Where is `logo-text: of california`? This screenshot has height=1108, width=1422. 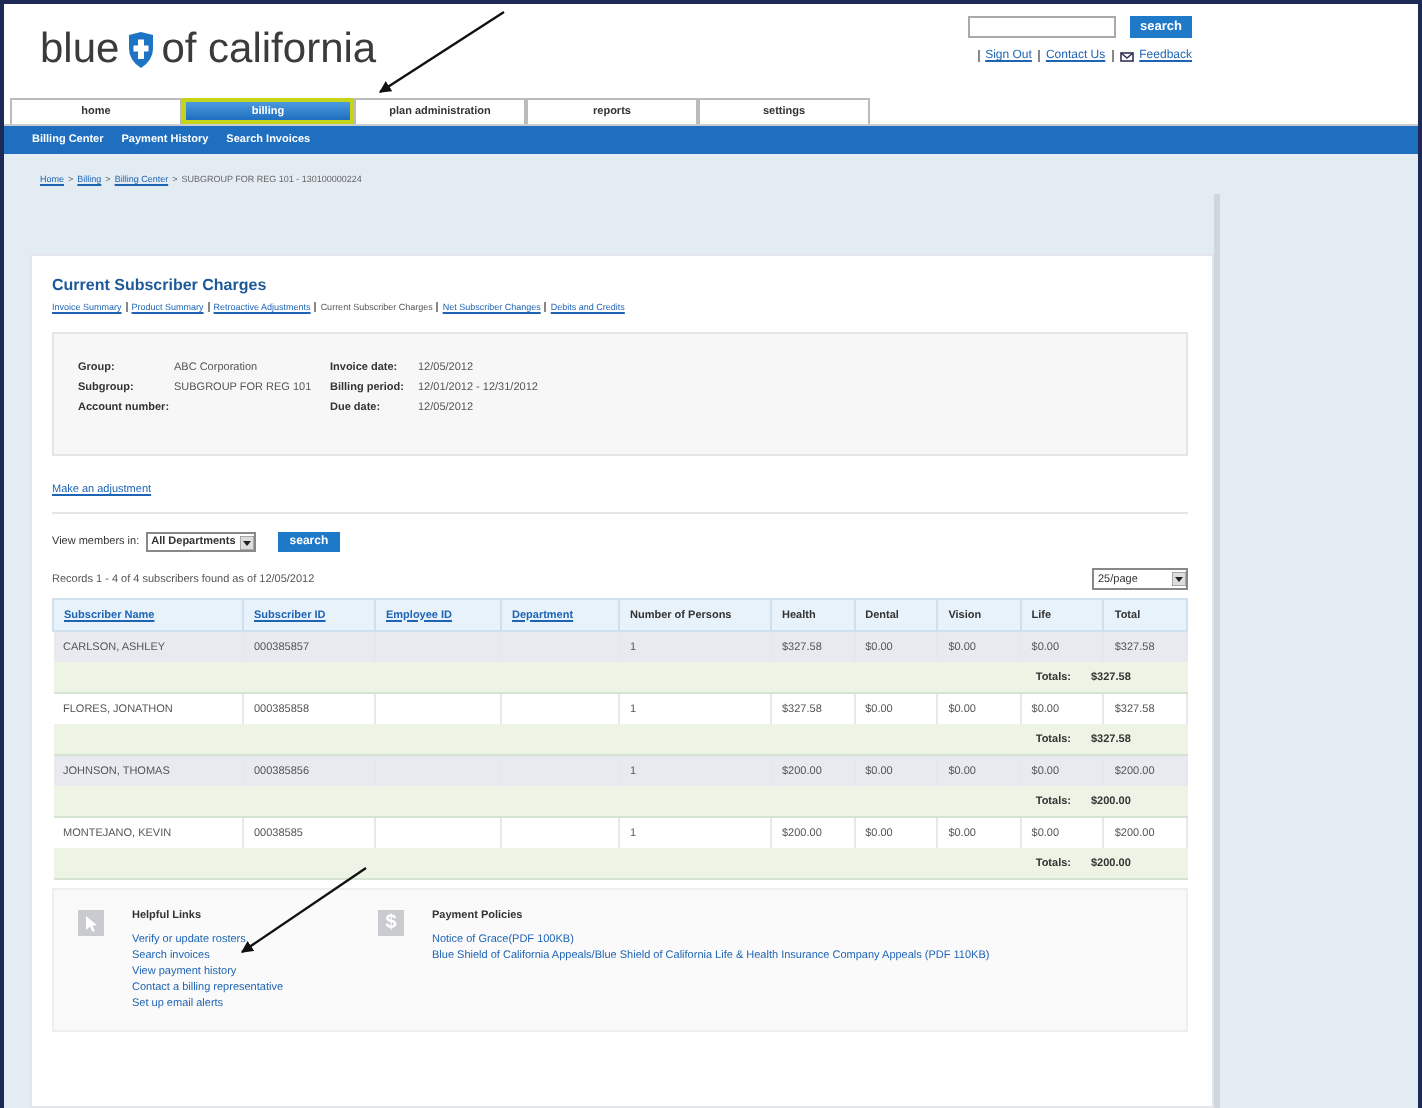
logo-text: of california is located at coordinates (269, 50).